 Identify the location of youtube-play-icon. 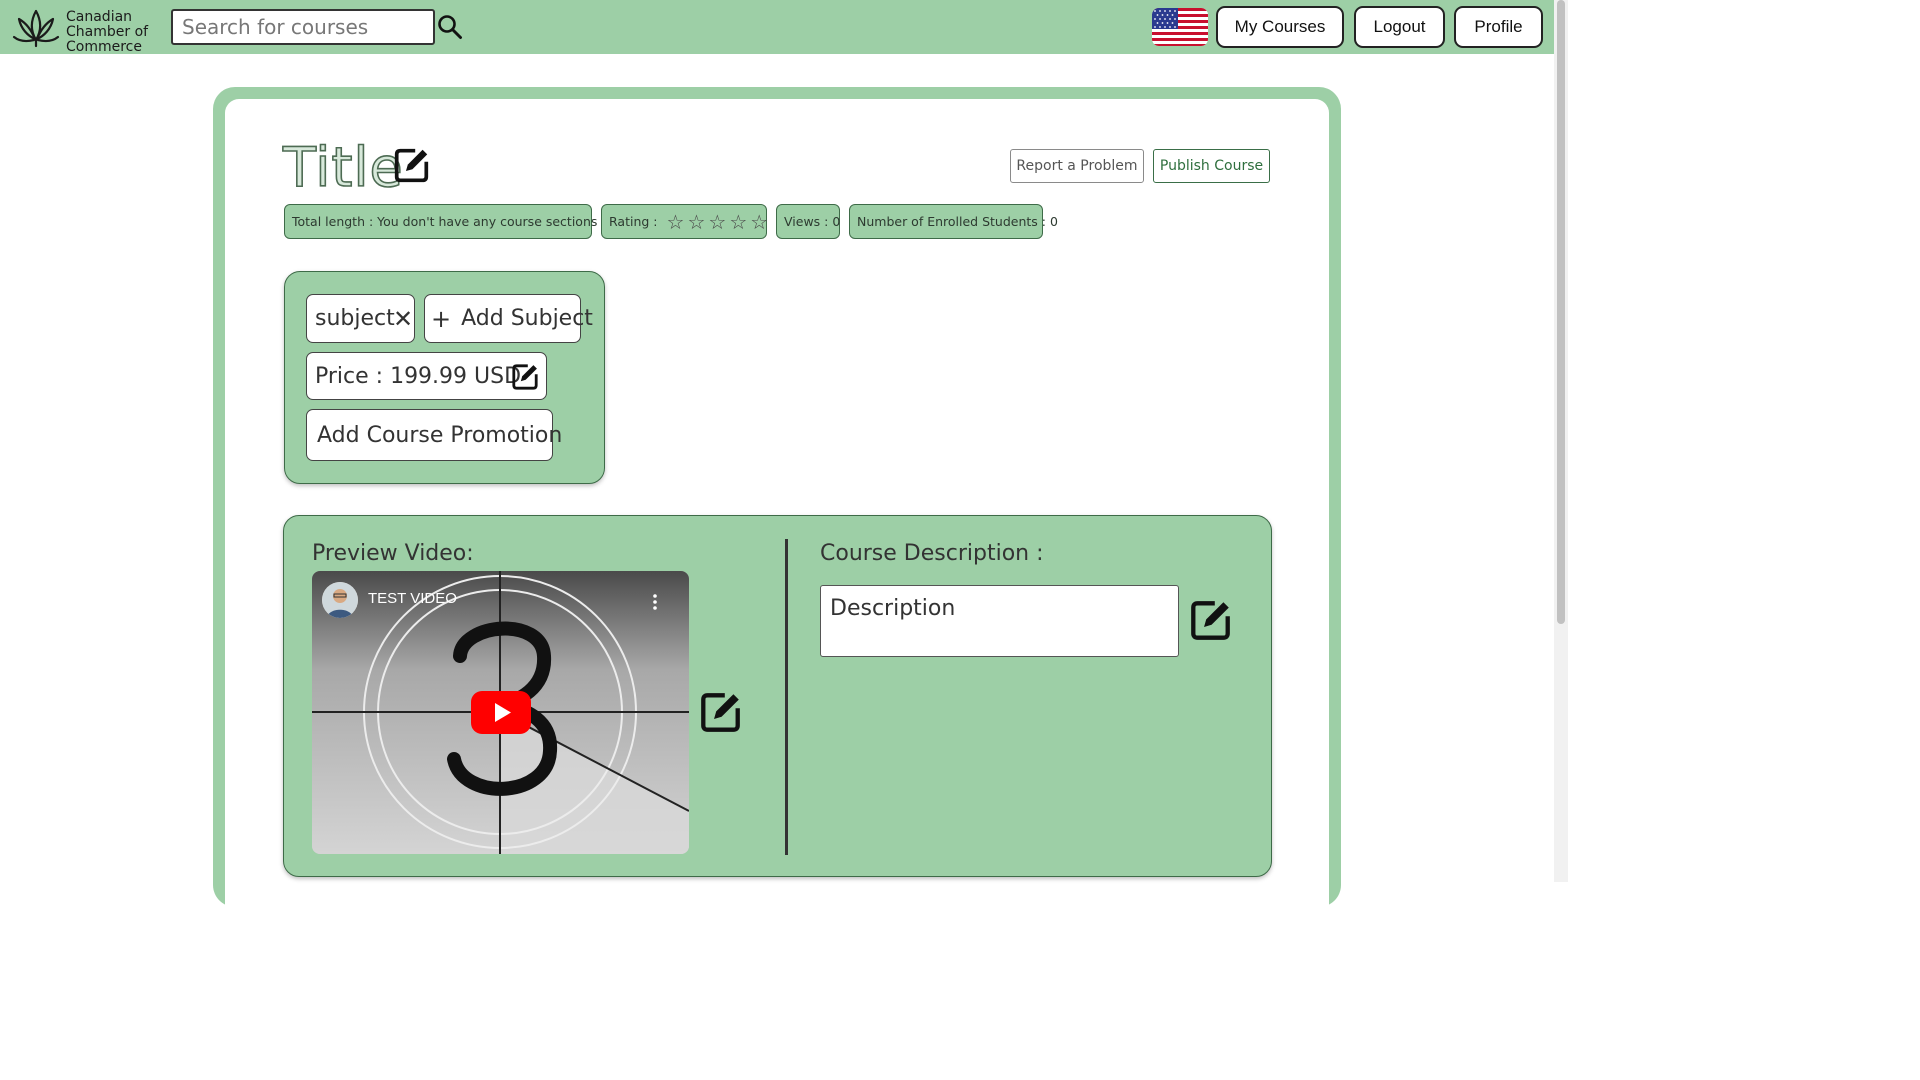
(501, 712).